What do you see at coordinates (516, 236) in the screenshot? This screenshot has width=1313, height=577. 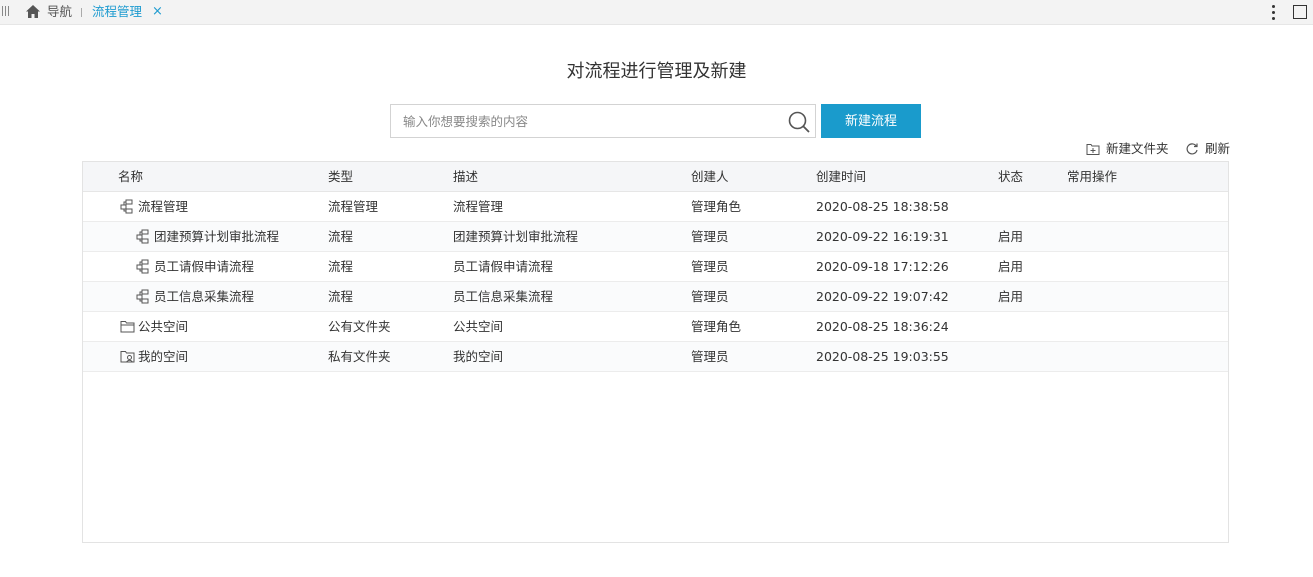 I see `row-description: 团建预算计划审批流程` at bounding box center [516, 236].